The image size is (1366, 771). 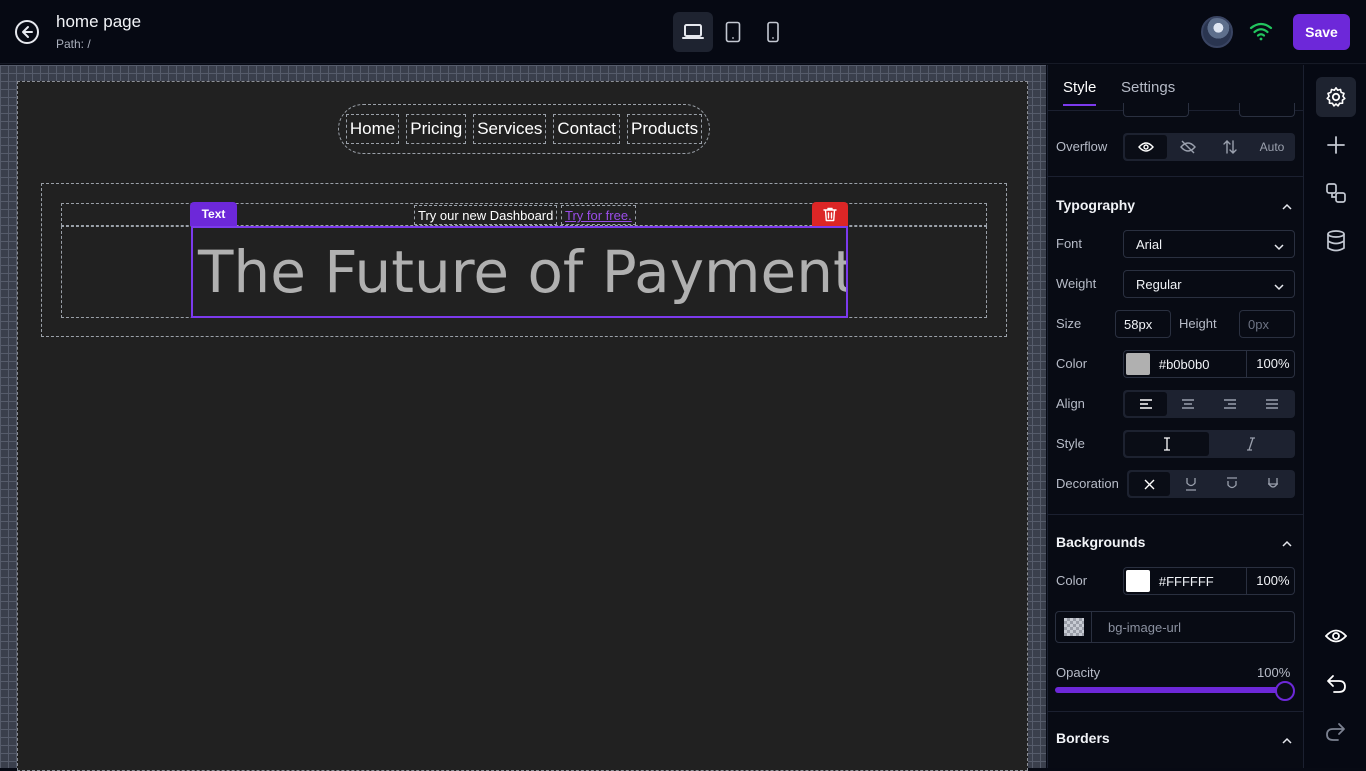 What do you see at coordinates (1080, 92) in the screenshot?
I see `tab-style: Style` at bounding box center [1080, 92].